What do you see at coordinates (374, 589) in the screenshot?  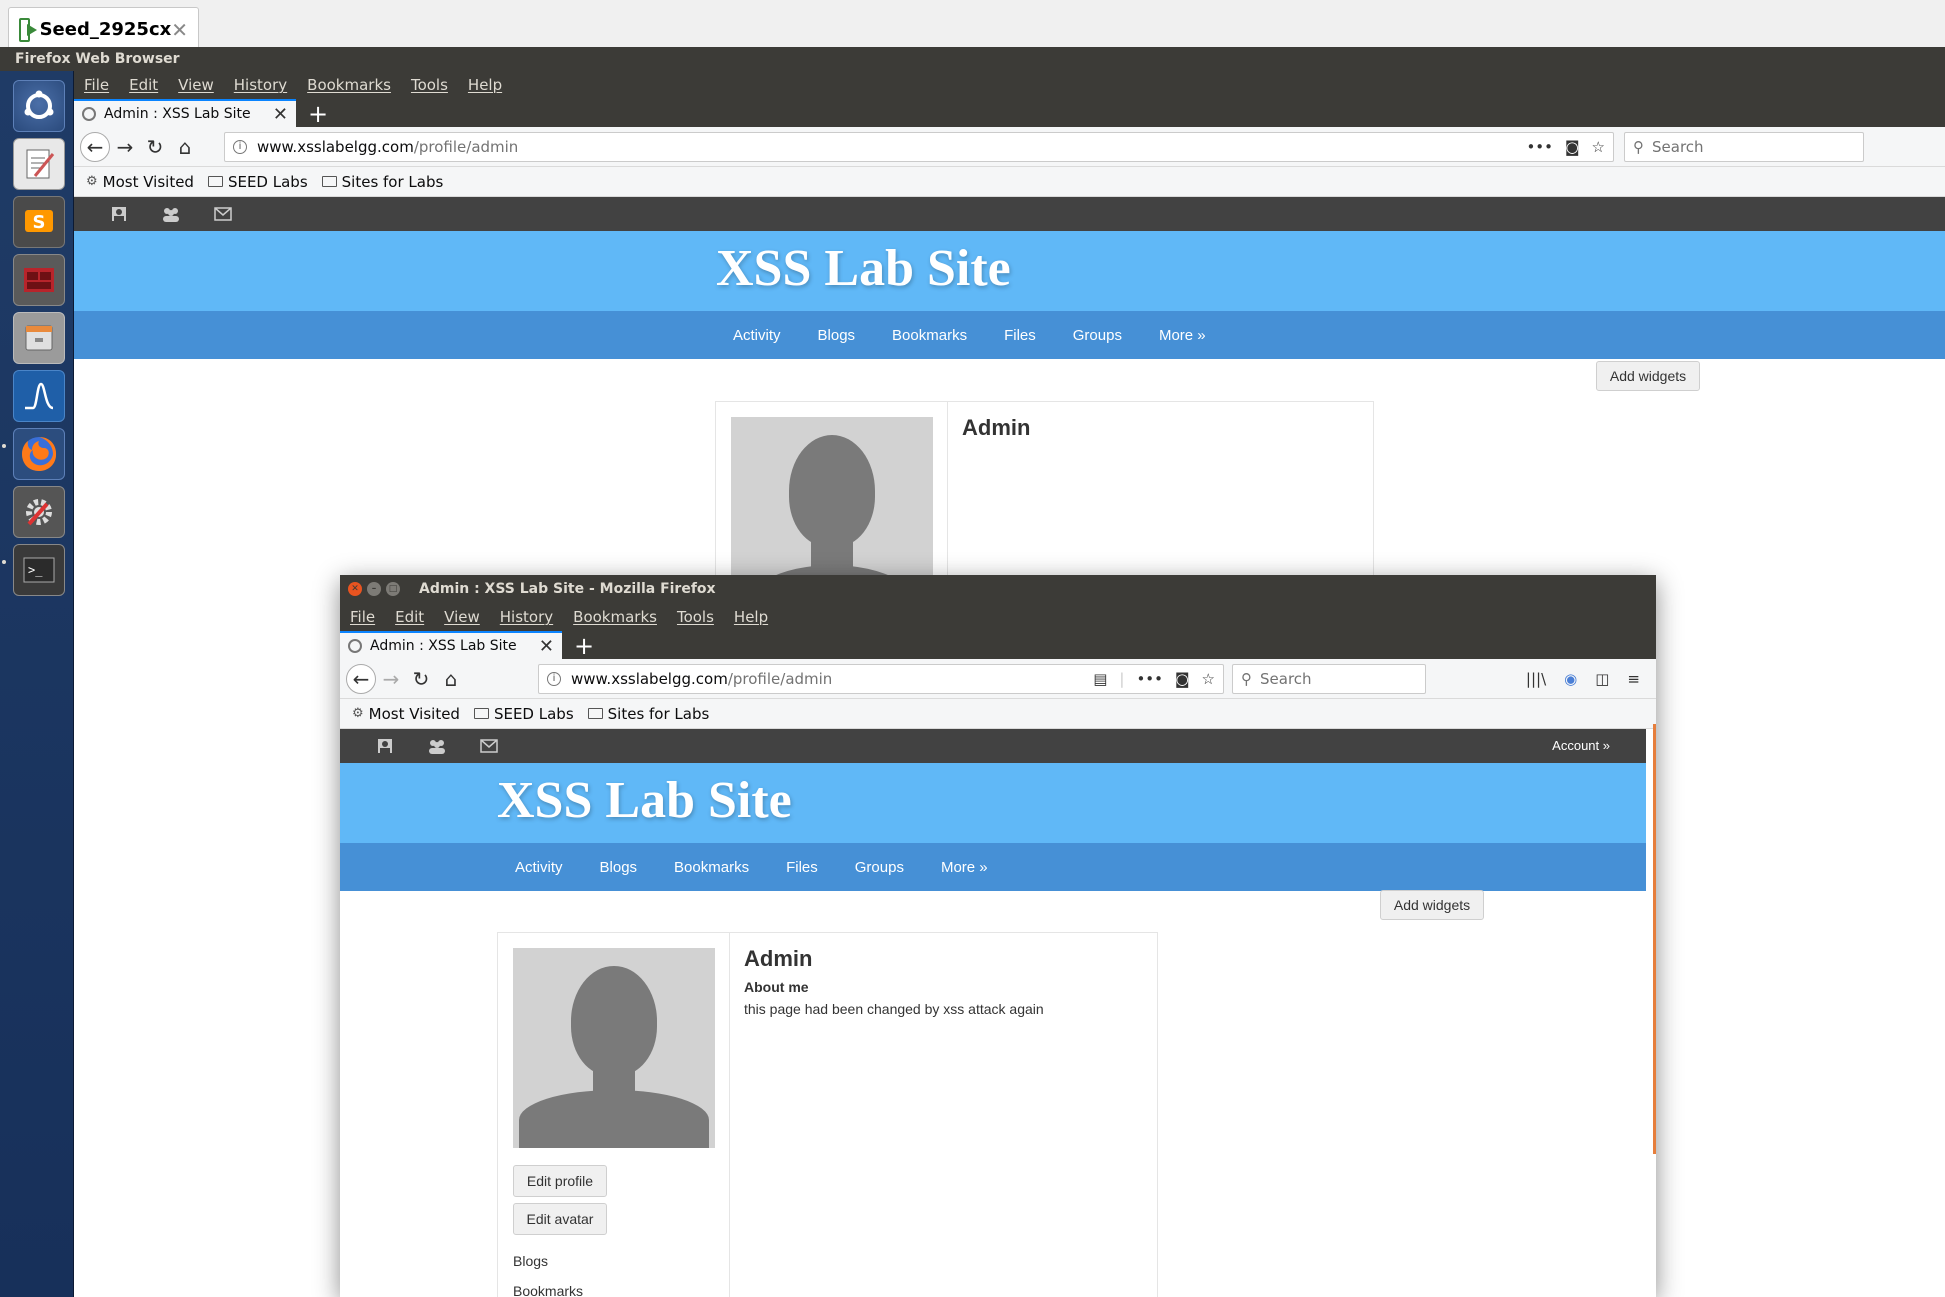 I see `minimize-window-icon: –` at bounding box center [374, 589].